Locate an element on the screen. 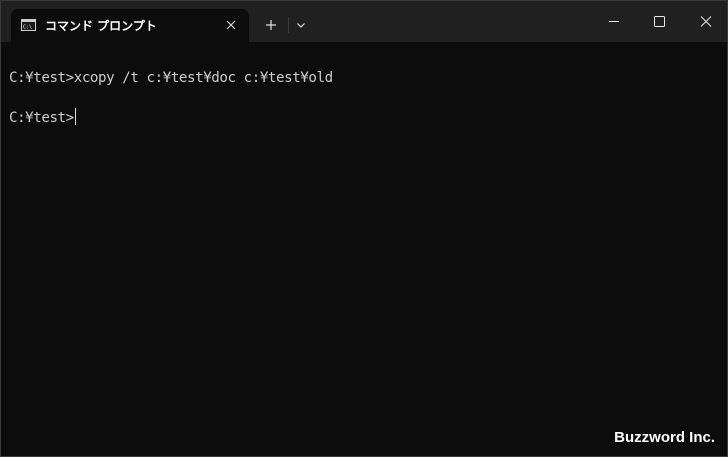  terminal-prompt-line: C:¥test> is located at coordinates (42, 117).